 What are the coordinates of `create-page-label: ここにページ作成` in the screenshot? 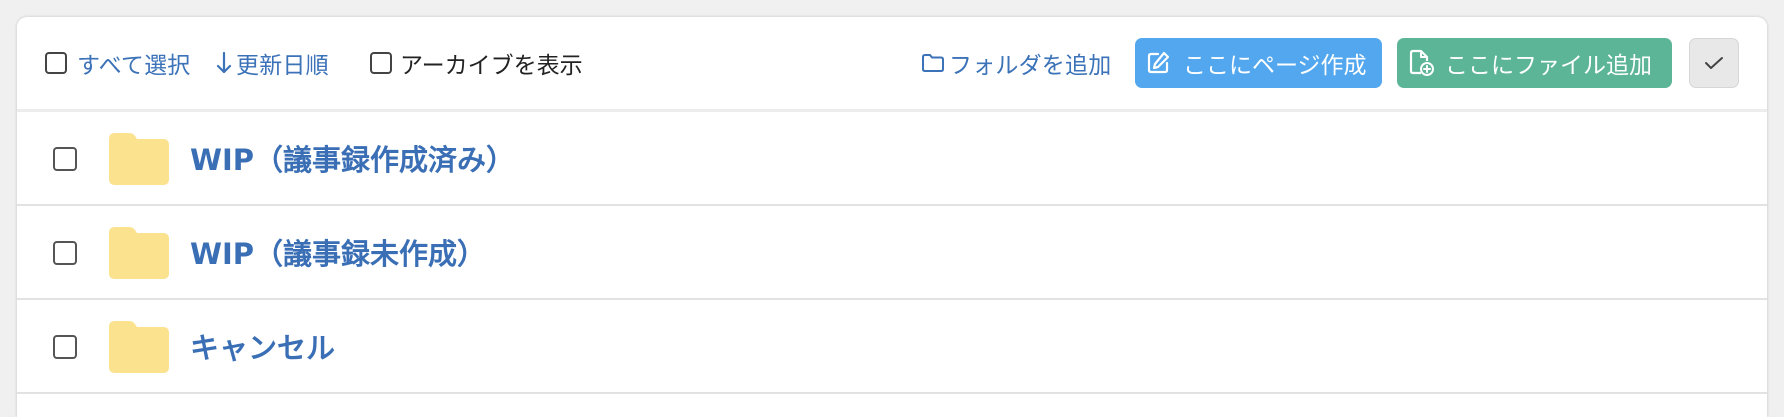 It's located at (1275, 66).